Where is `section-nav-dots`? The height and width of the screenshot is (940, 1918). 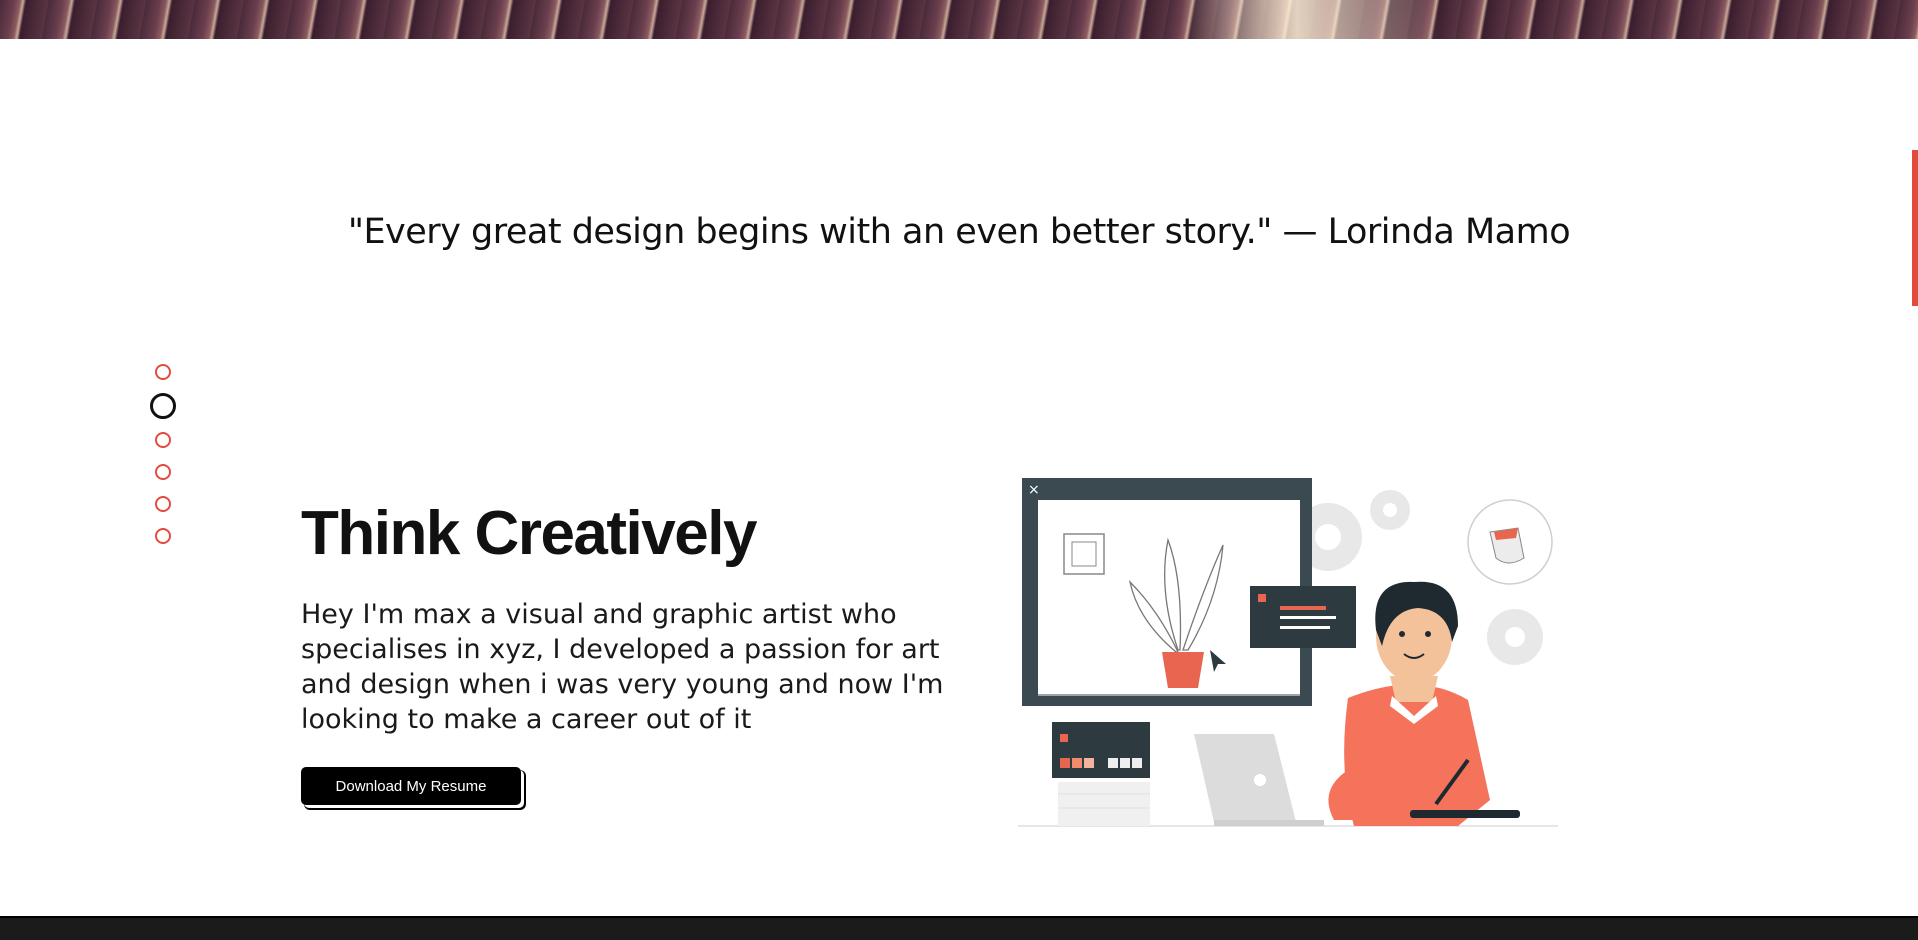
section-nav-dots is located at coordinates (163, 454).